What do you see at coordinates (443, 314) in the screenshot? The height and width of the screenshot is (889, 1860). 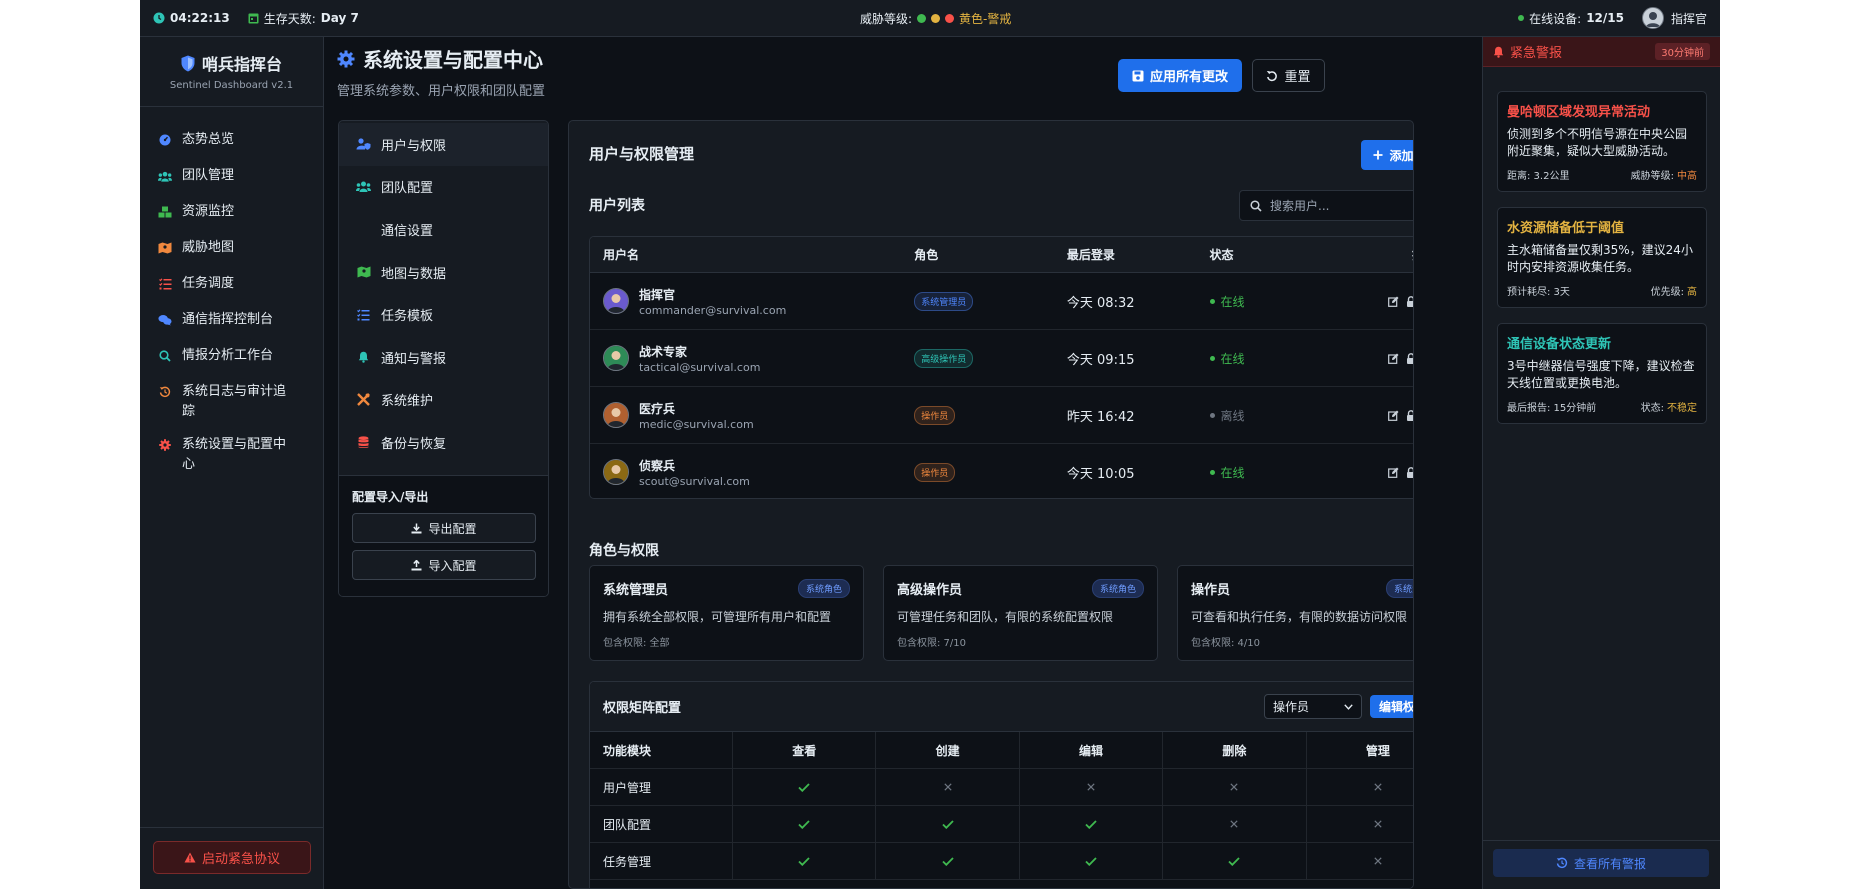 I see `settings-item-4: 任务模板` at bounding box center [443, 314].